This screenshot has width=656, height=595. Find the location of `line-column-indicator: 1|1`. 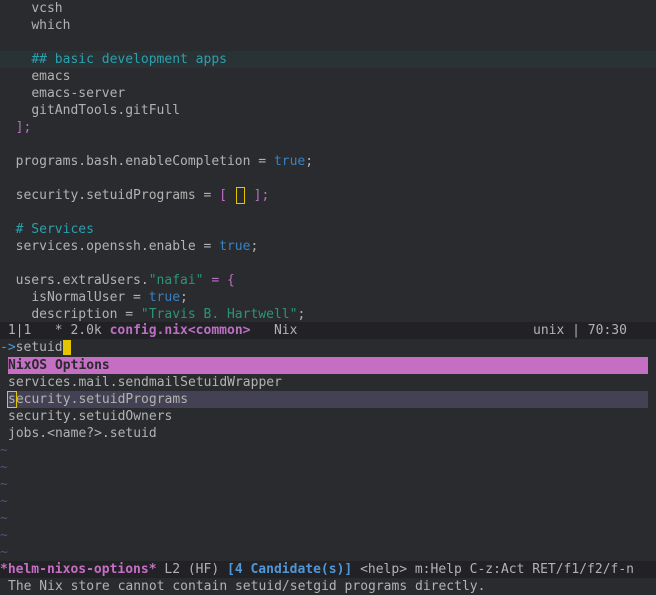

line-column-indicator: 1|1 is located at coordinates (19, 330).